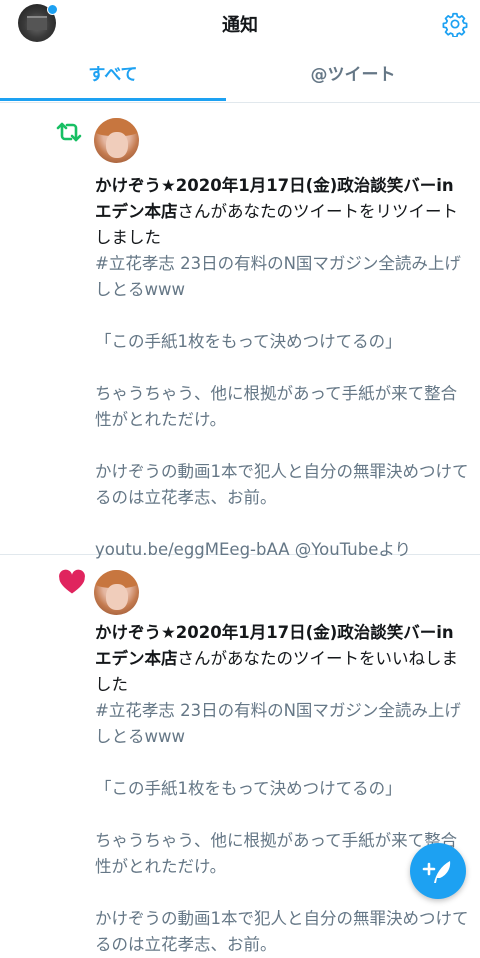 The image size is (480, 958). I want to click on tab-all: すべて, so click(113, 76).